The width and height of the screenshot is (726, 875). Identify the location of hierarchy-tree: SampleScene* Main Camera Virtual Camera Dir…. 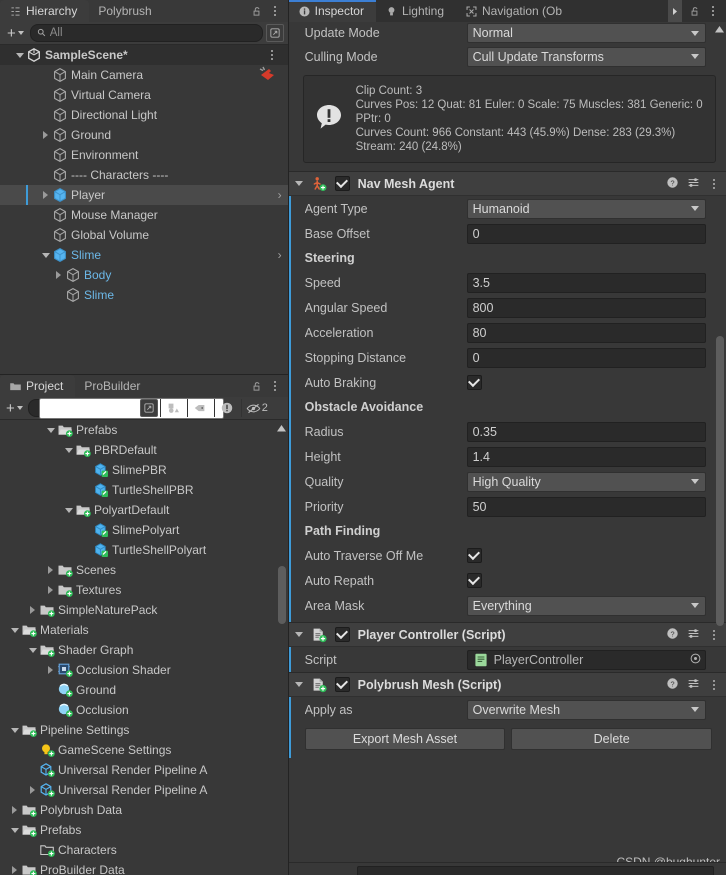
(144, 209).